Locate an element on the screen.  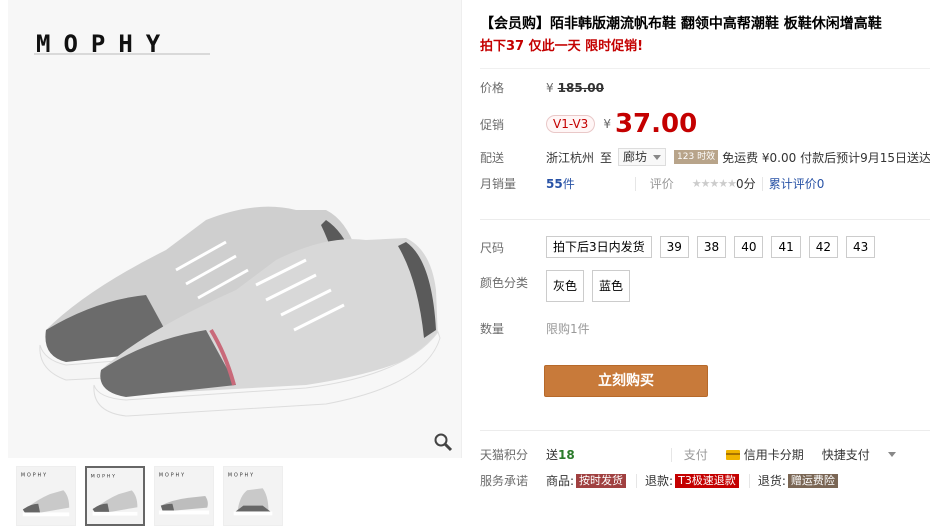
sales-unit: 件 is located at coordinates (568, 184).